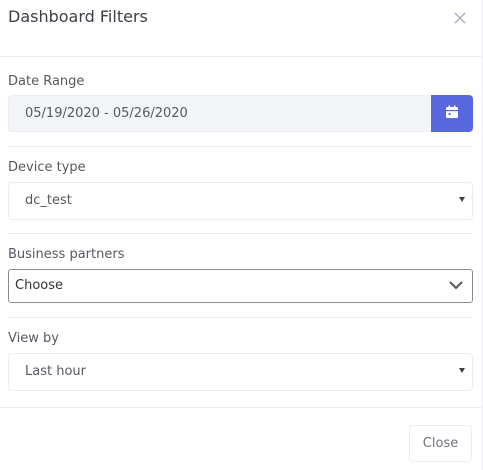  I want to click on footer-divider, so click(241, 407).